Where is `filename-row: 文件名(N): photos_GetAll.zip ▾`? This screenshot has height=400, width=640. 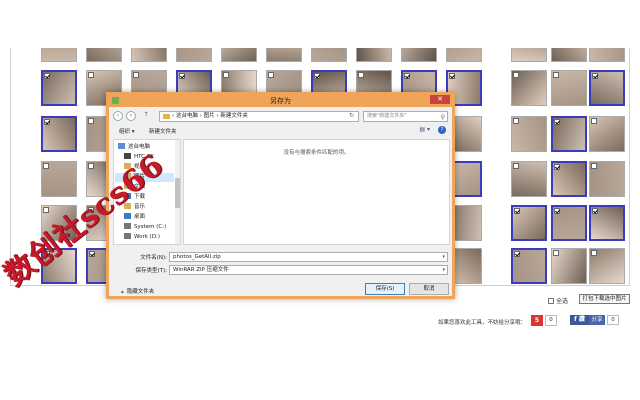 filename-row: 文件名(N): photos_GetAll.zip ▾ is located at coordinates (280, 257).